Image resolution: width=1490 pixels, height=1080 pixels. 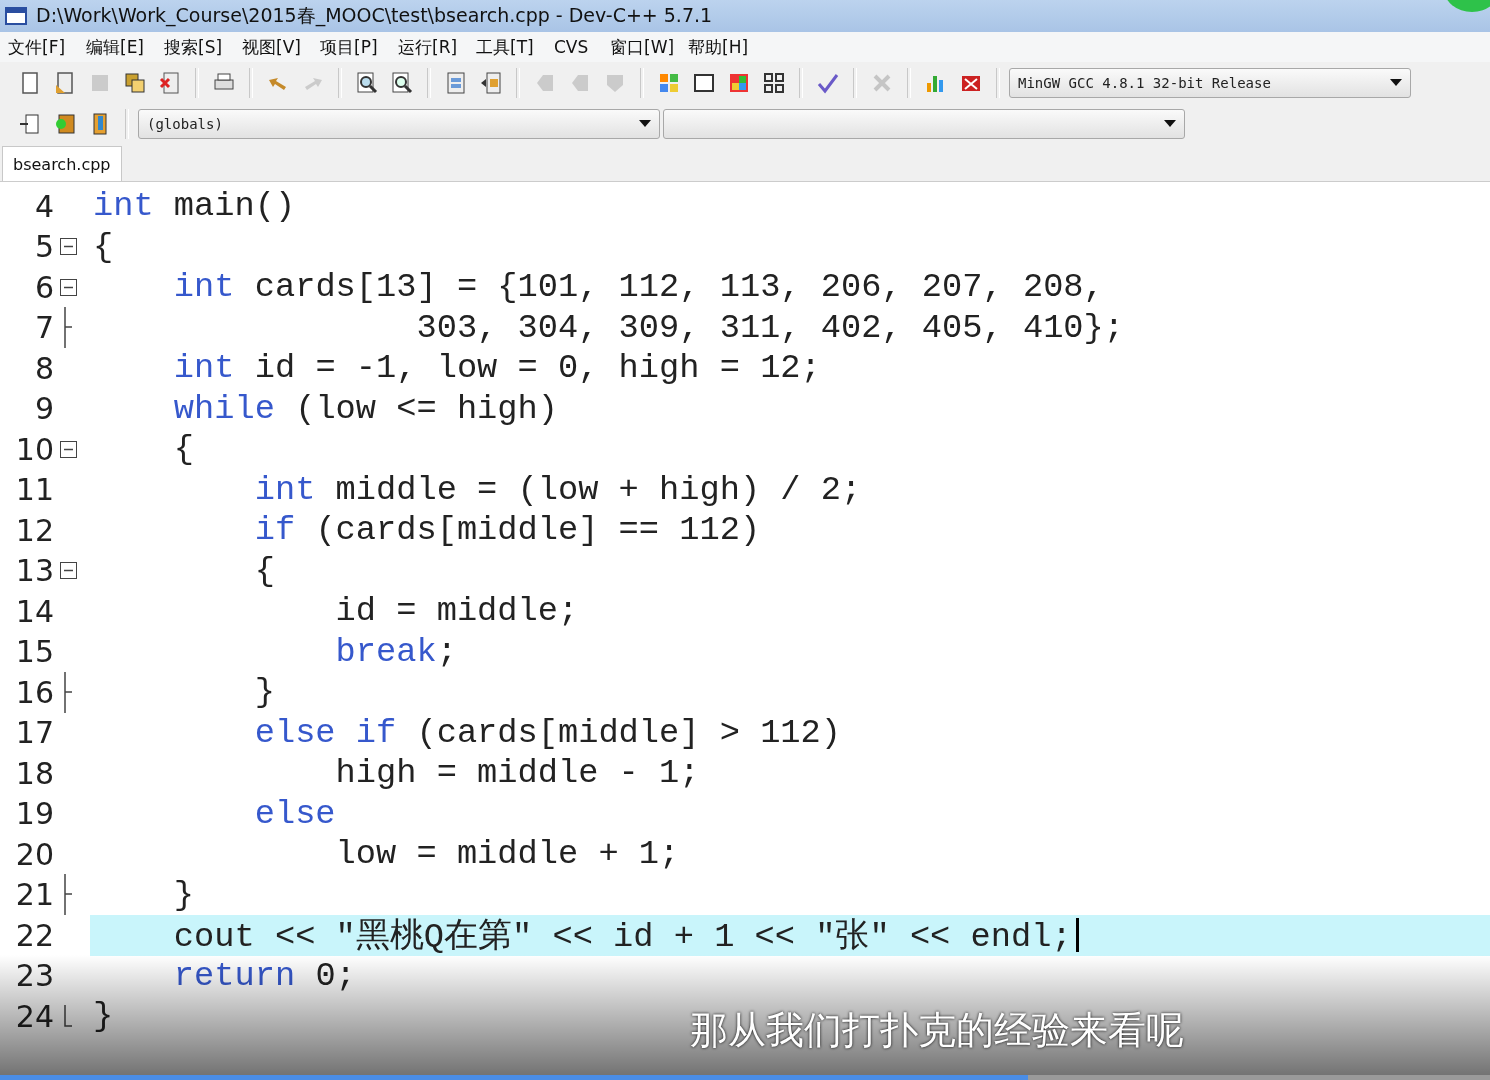 I want to click on menu-item: 视图[V], so click(x=281, y=47).